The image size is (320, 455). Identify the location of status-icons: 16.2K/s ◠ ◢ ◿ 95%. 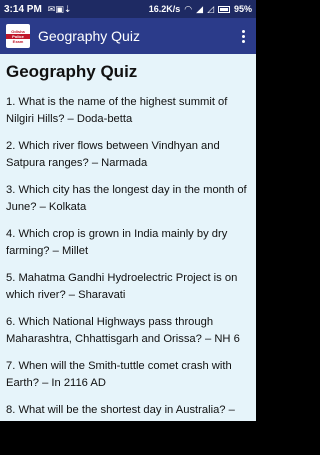
(200, 9).